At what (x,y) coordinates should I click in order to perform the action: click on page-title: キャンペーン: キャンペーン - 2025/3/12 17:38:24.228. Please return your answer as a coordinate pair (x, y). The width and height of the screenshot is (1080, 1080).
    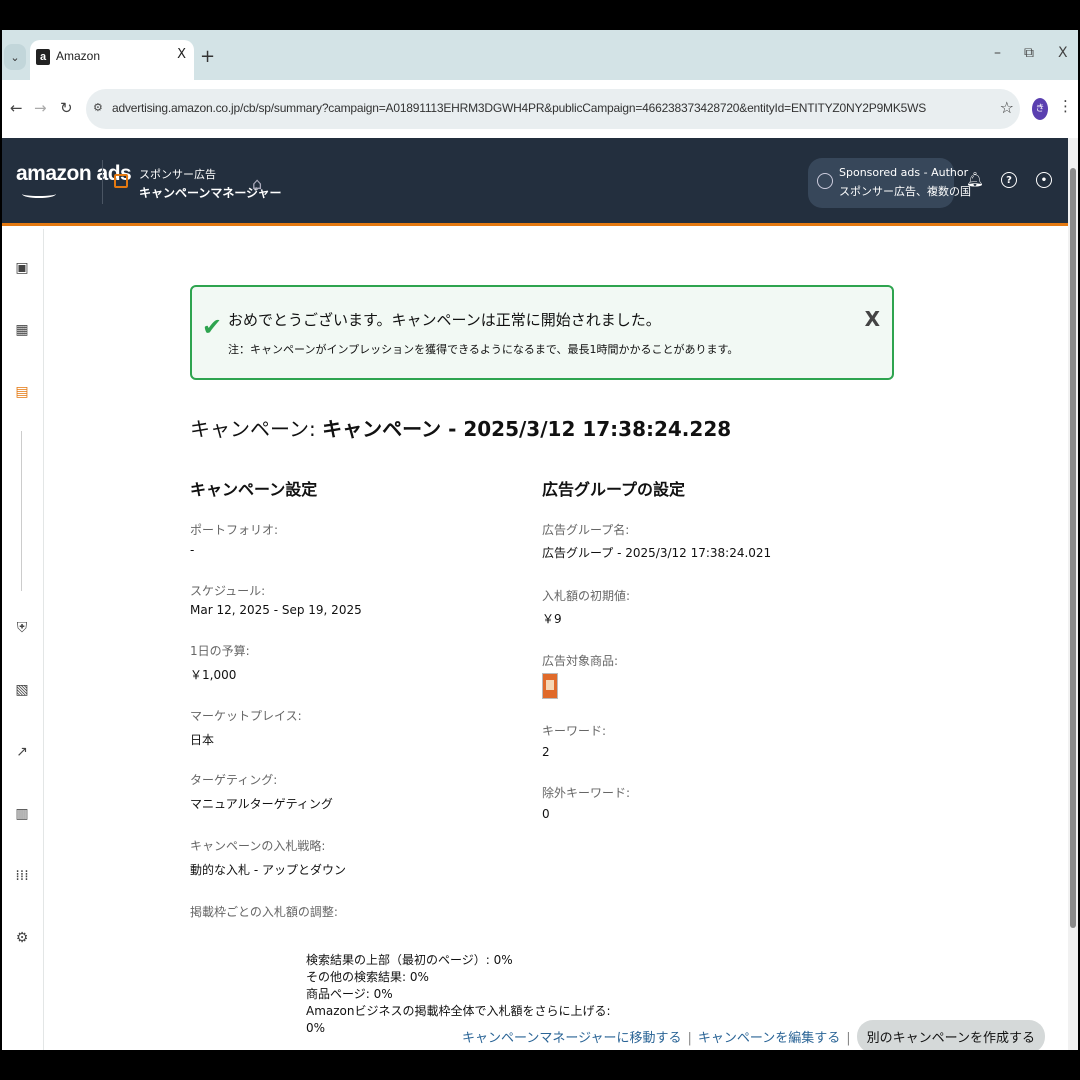
    Looking at the image, I should click on (460, 427).